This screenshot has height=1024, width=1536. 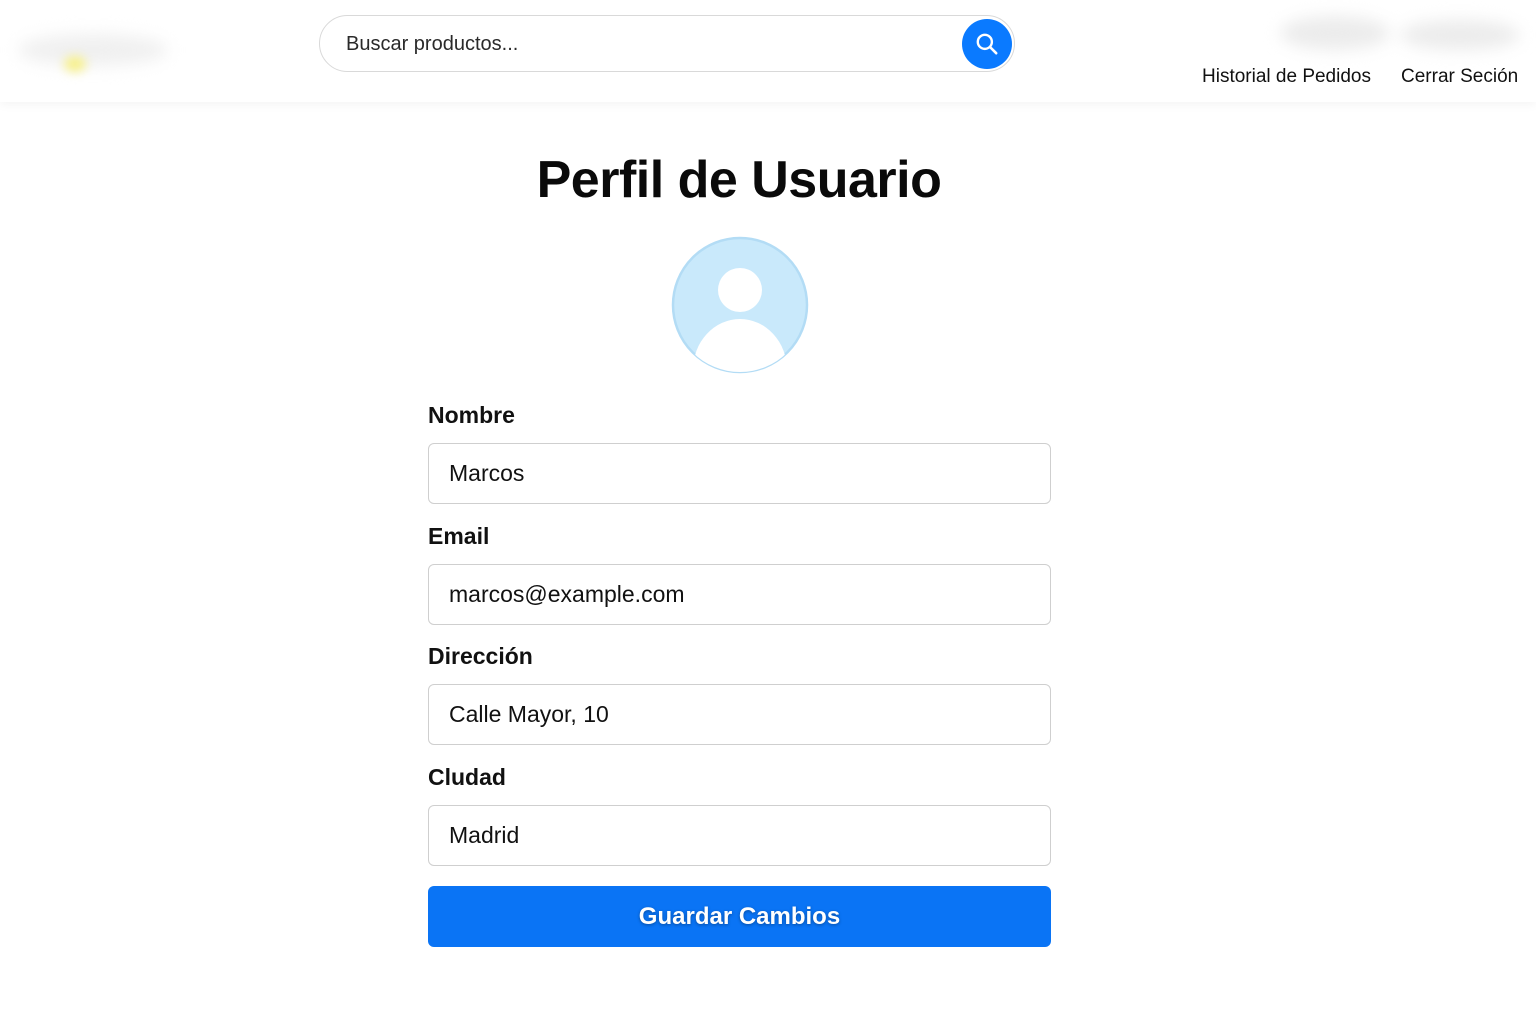 I want to click on top-header: Historial de Pedidos Cerrar Seción, so click(x=768, y=51).